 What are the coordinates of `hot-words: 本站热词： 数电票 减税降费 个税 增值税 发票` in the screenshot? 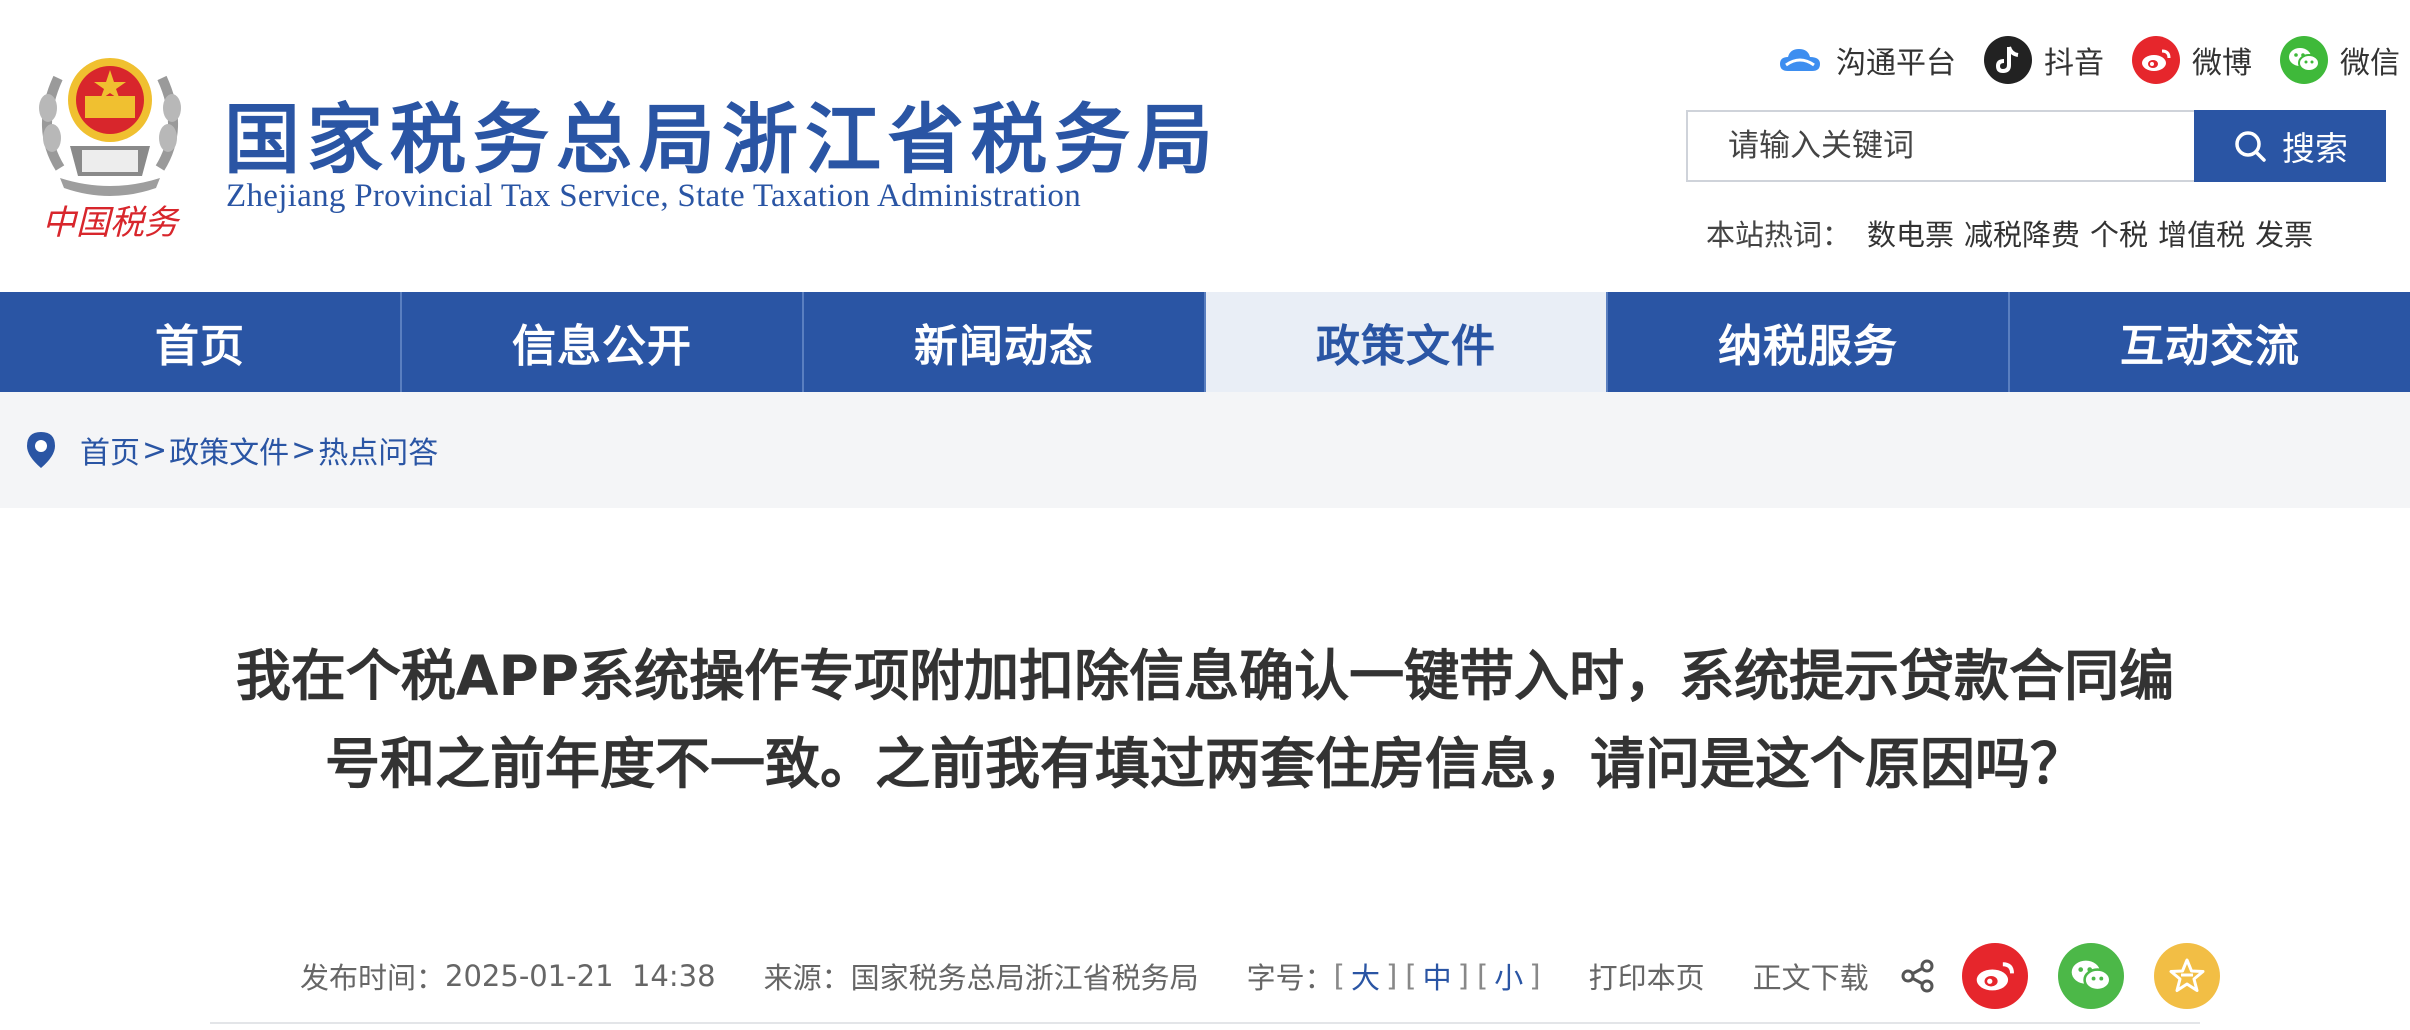 It's located at (2014, 233).